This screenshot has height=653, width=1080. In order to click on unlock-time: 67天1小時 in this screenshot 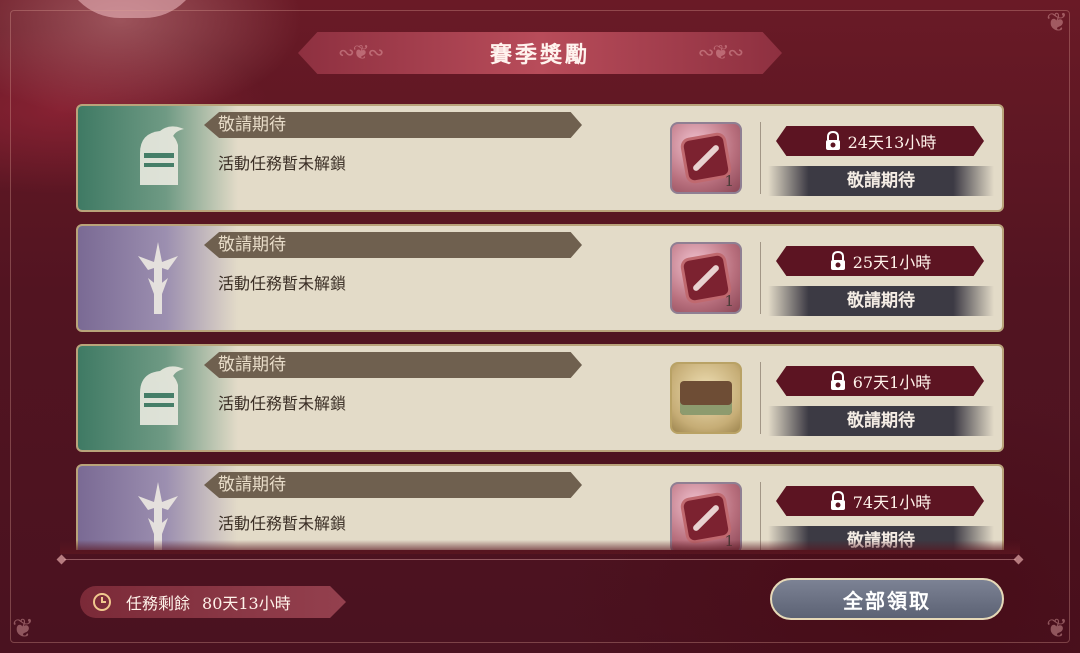, I will do `click(892, 382)`.